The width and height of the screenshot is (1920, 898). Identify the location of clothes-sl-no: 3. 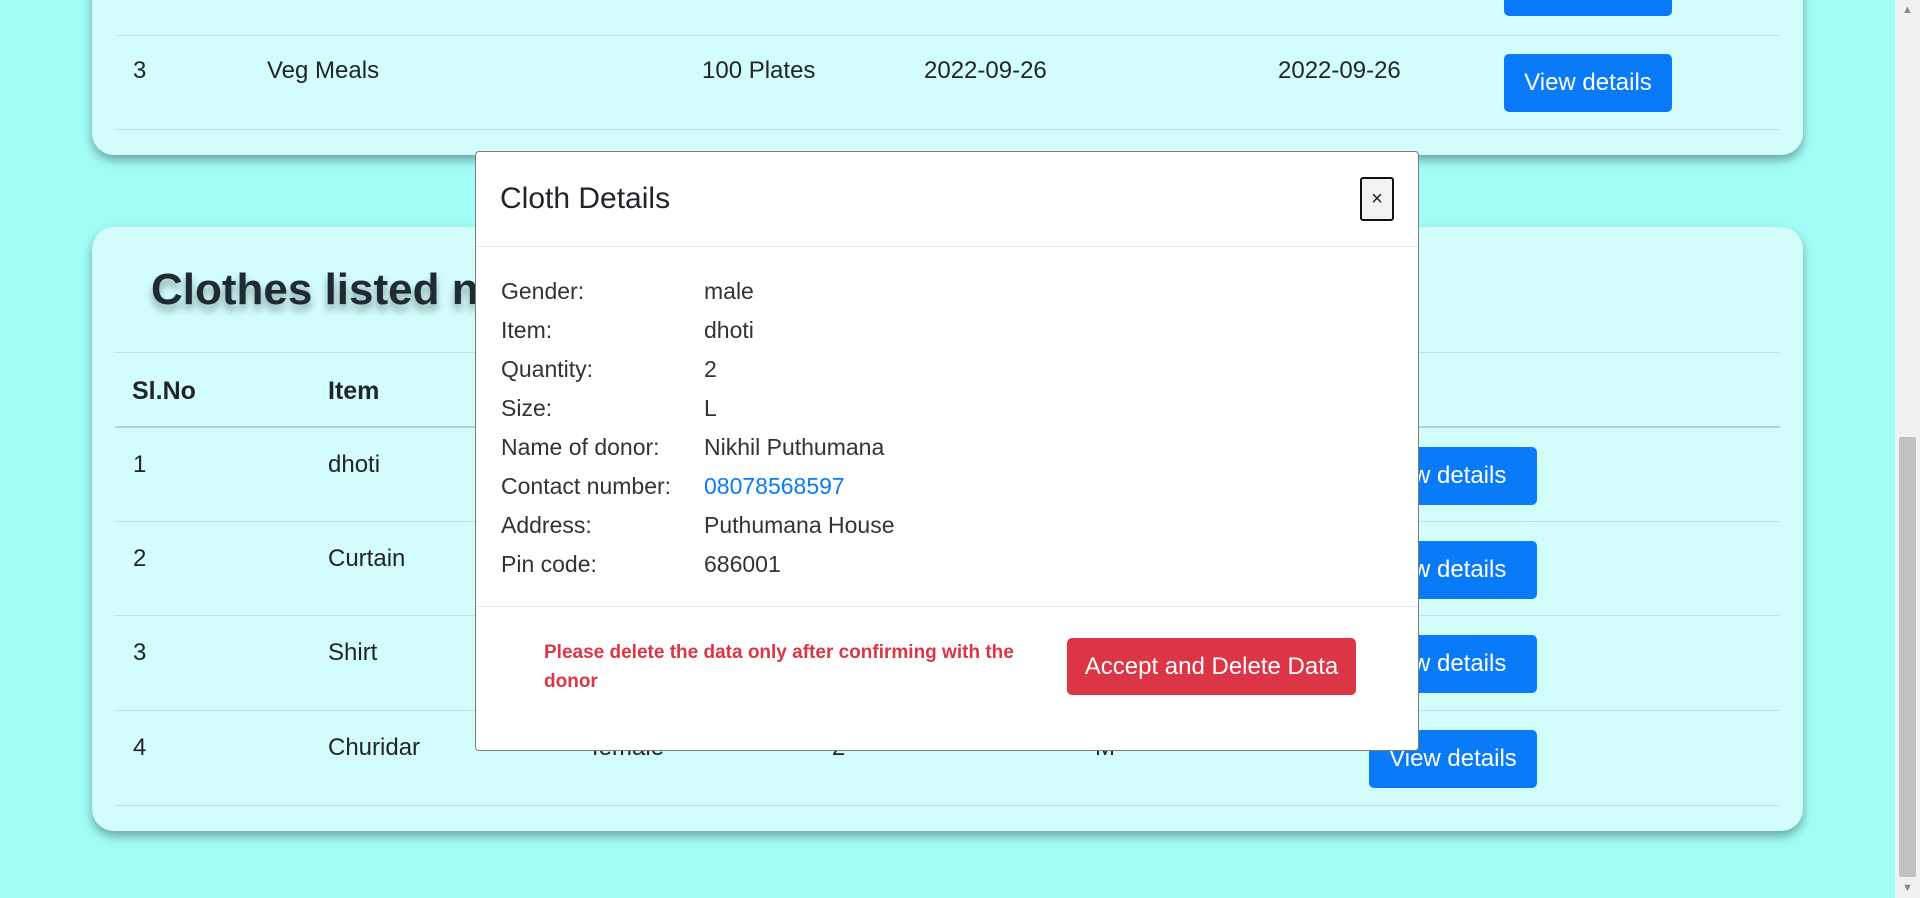
(140, 652).